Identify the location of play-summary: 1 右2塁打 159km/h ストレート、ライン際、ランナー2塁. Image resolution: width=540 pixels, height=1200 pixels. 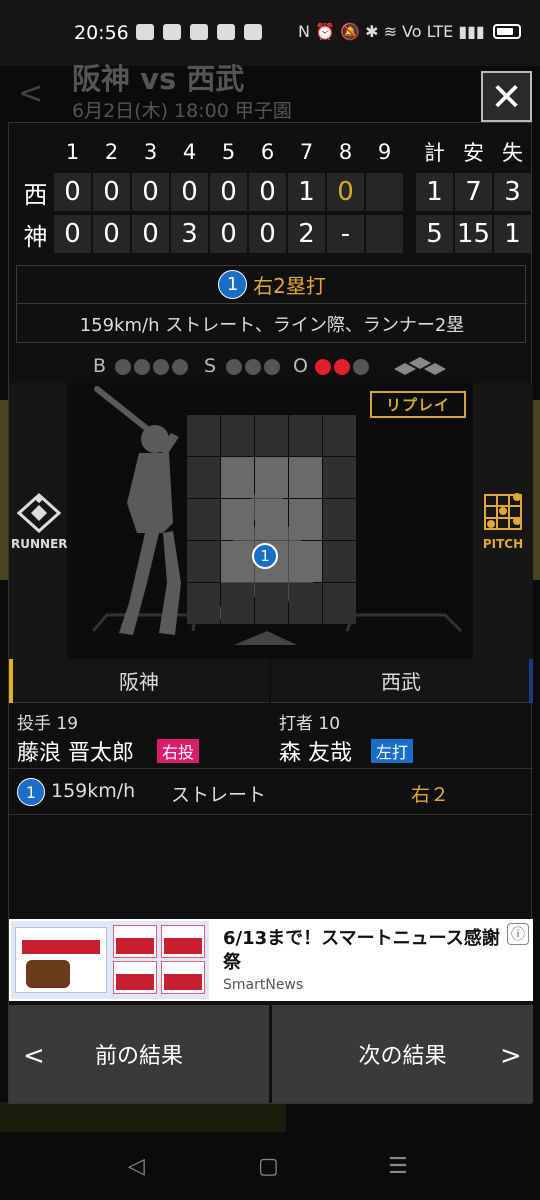
(271, 304).